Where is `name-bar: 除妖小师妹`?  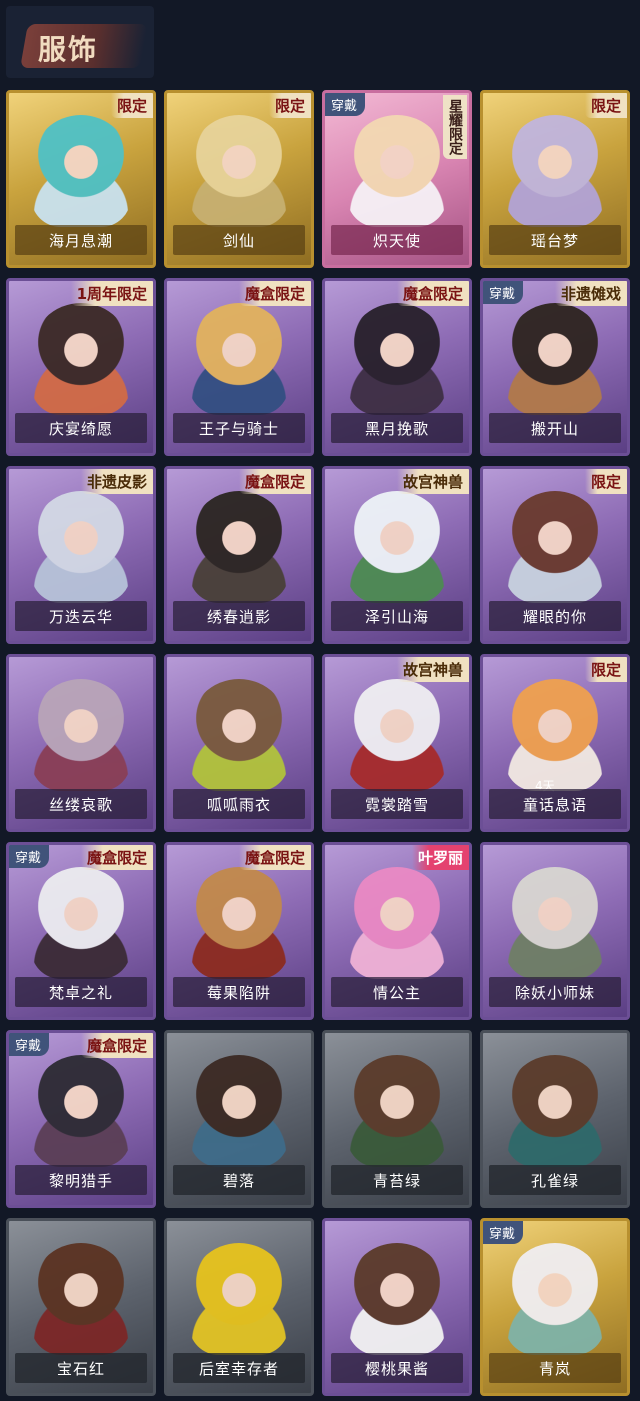 name-bar: 除妖小师妹 is located at coordinates (555, 992).